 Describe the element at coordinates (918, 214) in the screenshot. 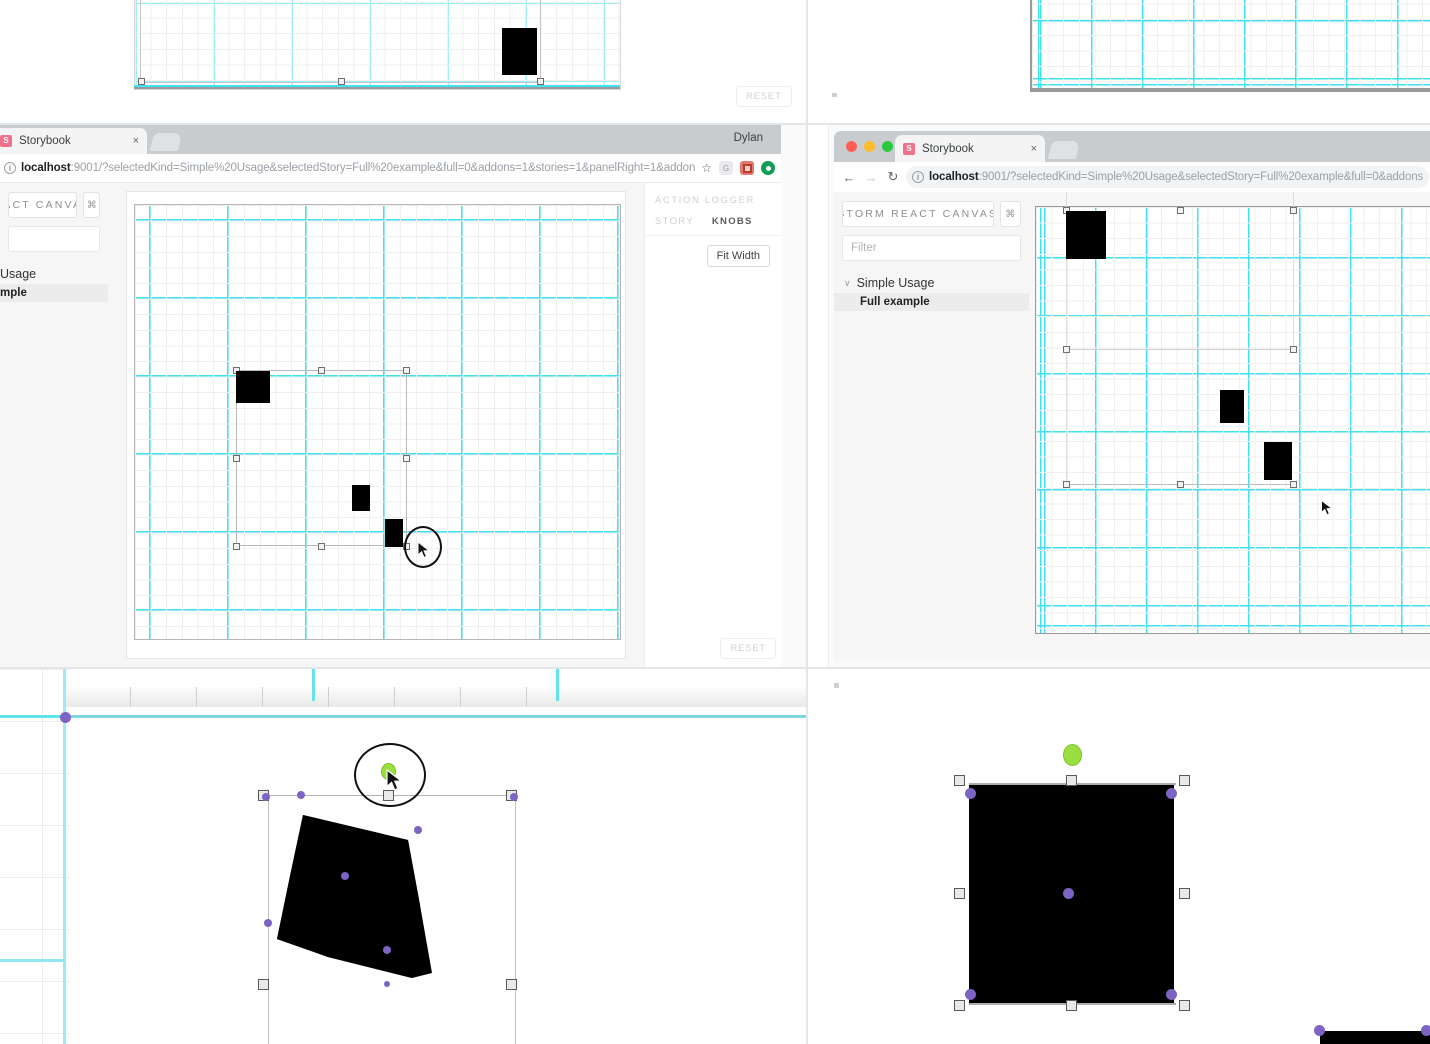

I see `brand-label: STORM REACT CANVAS` at that location.